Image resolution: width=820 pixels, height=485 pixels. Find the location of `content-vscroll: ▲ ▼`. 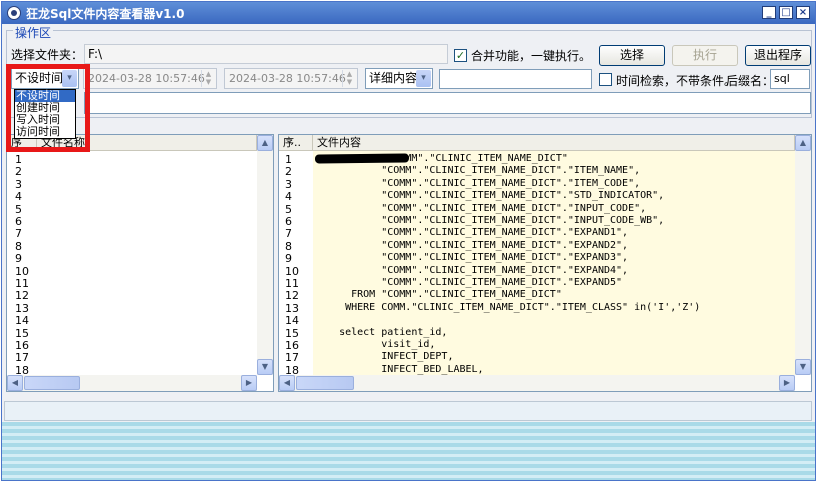

content-vscroll: ▲ ▼ is located at coordinates (803, 255).